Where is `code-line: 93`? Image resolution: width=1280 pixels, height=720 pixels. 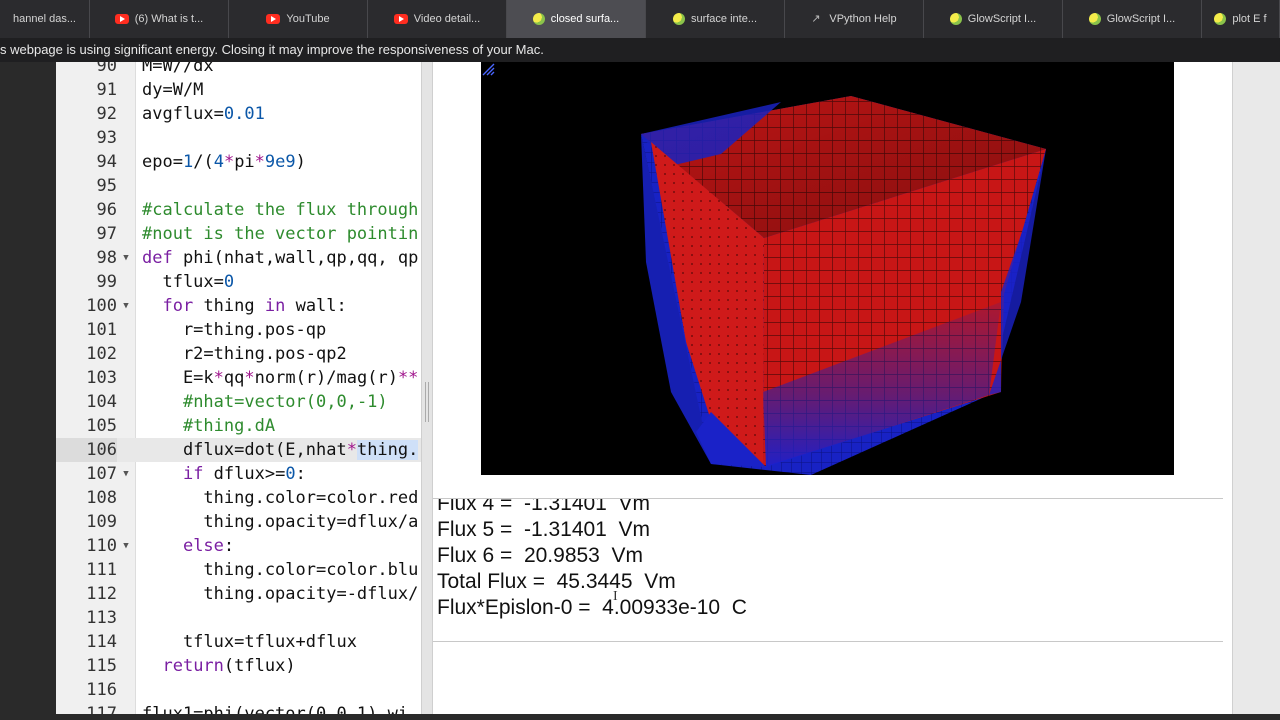 code-line: 93 is located at coordinates (238, 138).